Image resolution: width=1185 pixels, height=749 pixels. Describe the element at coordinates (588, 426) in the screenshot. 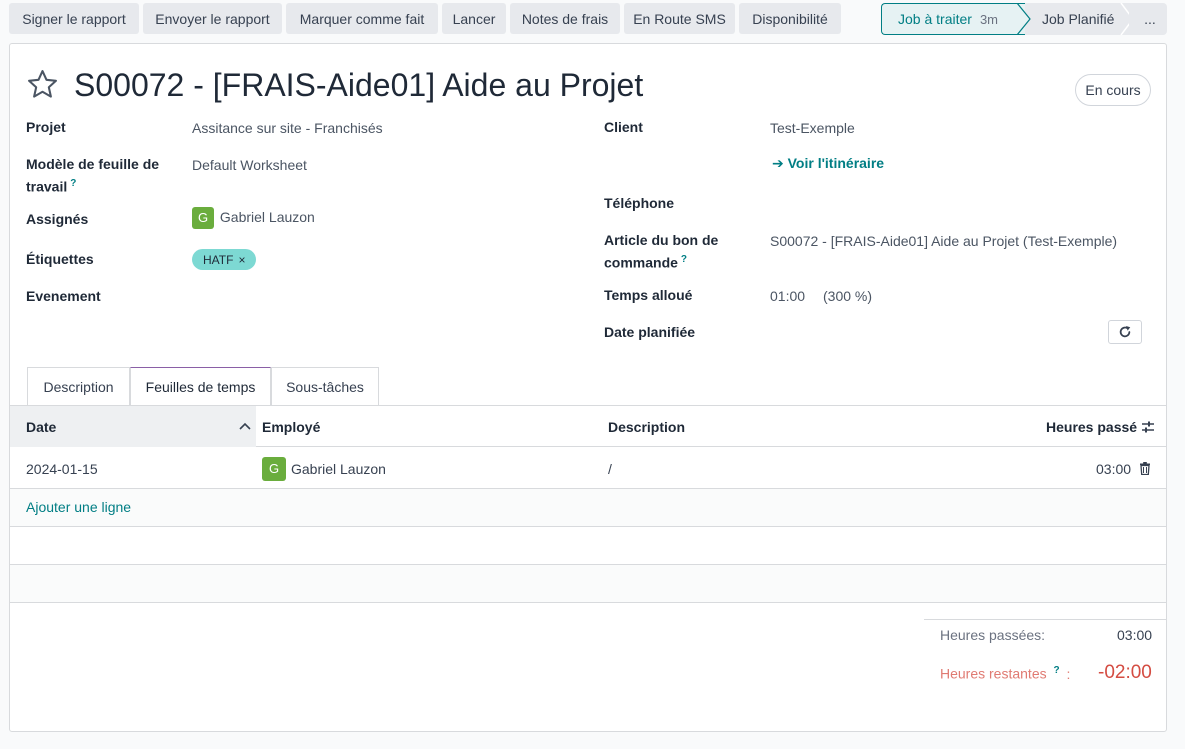

I see `table-header: Date Employé Description Heures passé` at that location.